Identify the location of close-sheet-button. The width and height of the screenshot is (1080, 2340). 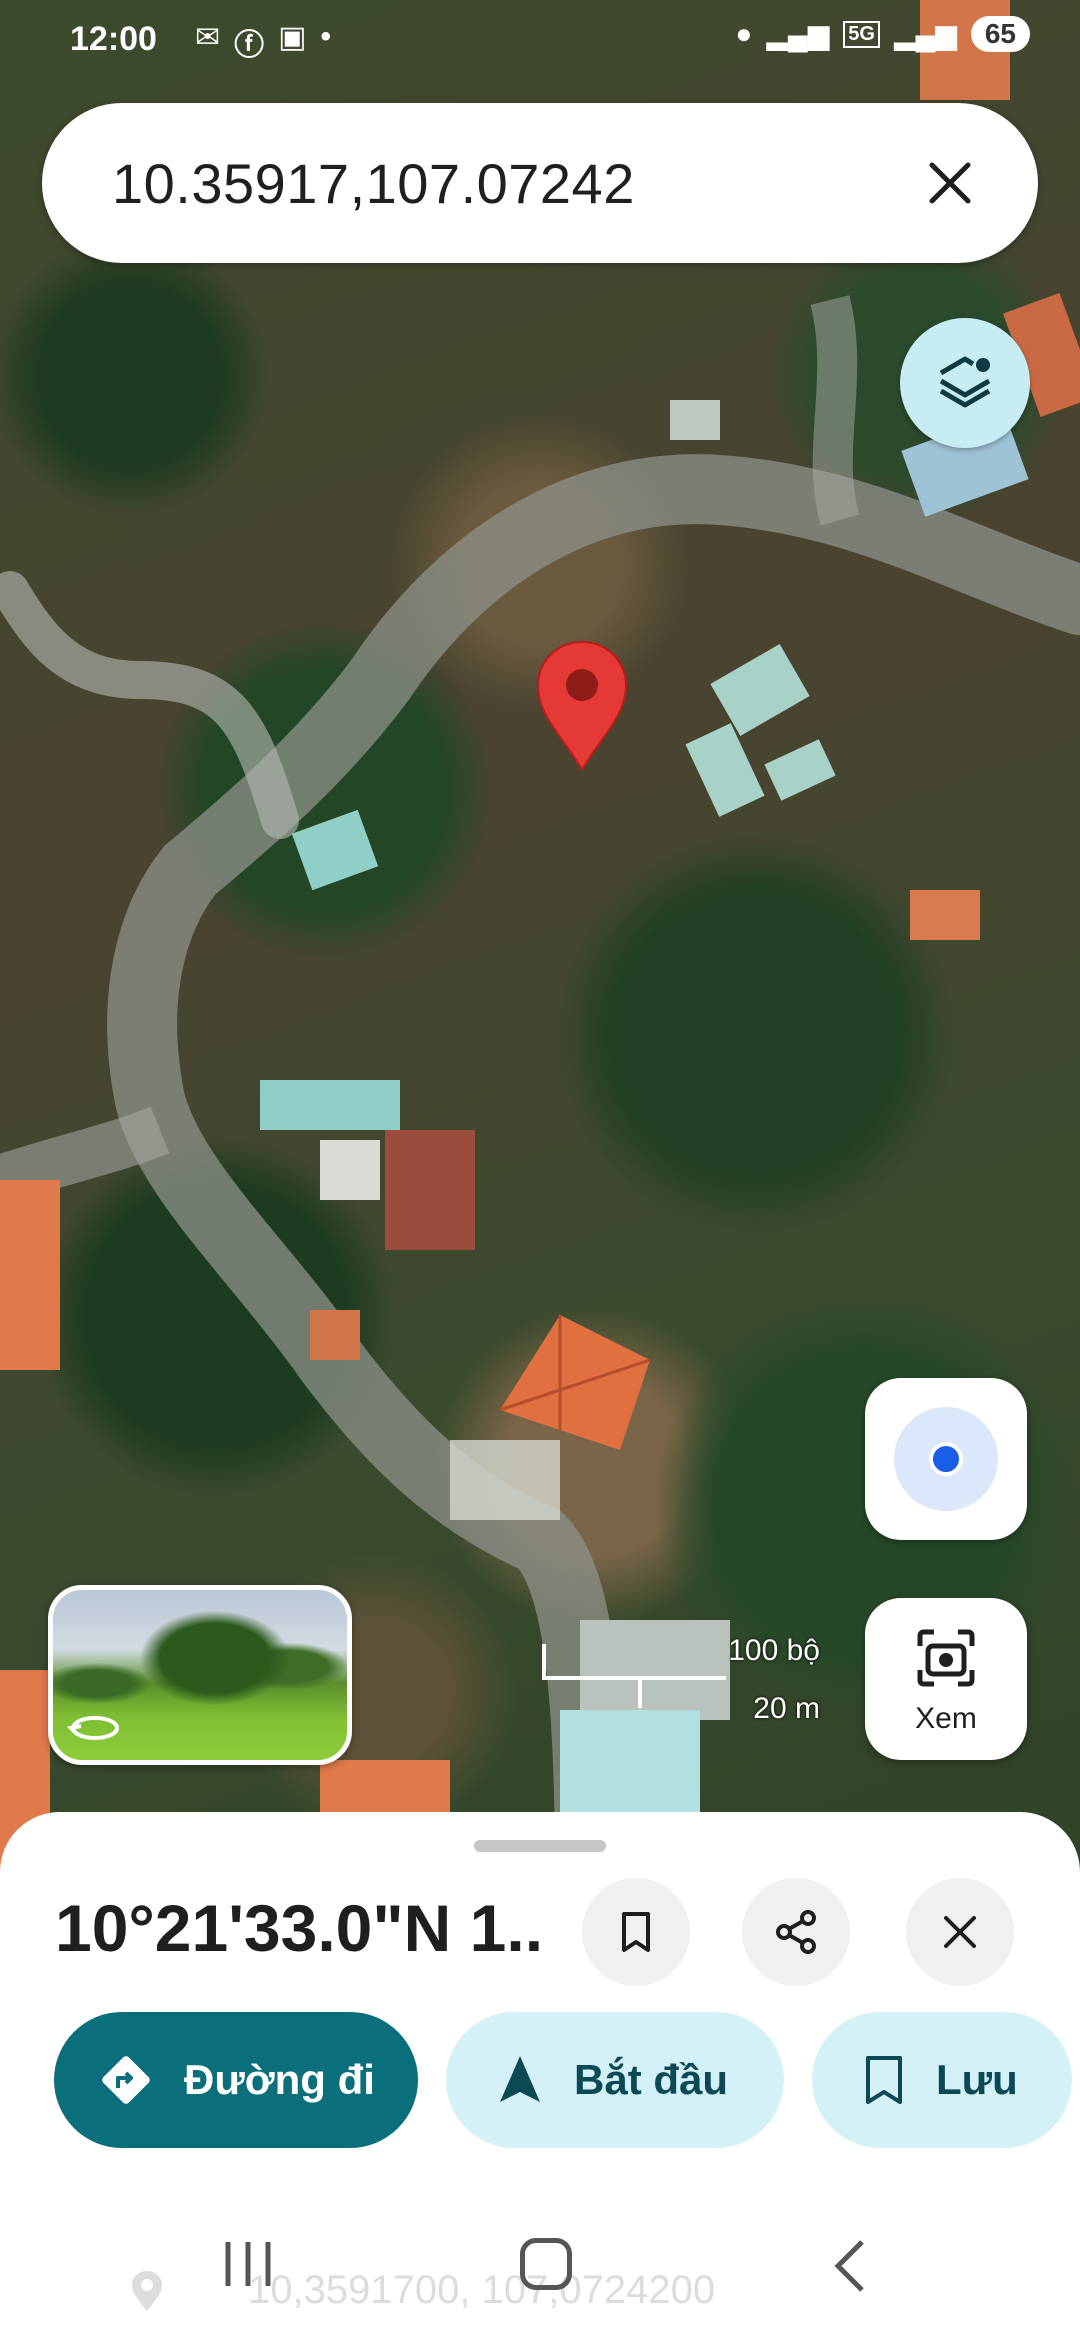
(960, 1932).